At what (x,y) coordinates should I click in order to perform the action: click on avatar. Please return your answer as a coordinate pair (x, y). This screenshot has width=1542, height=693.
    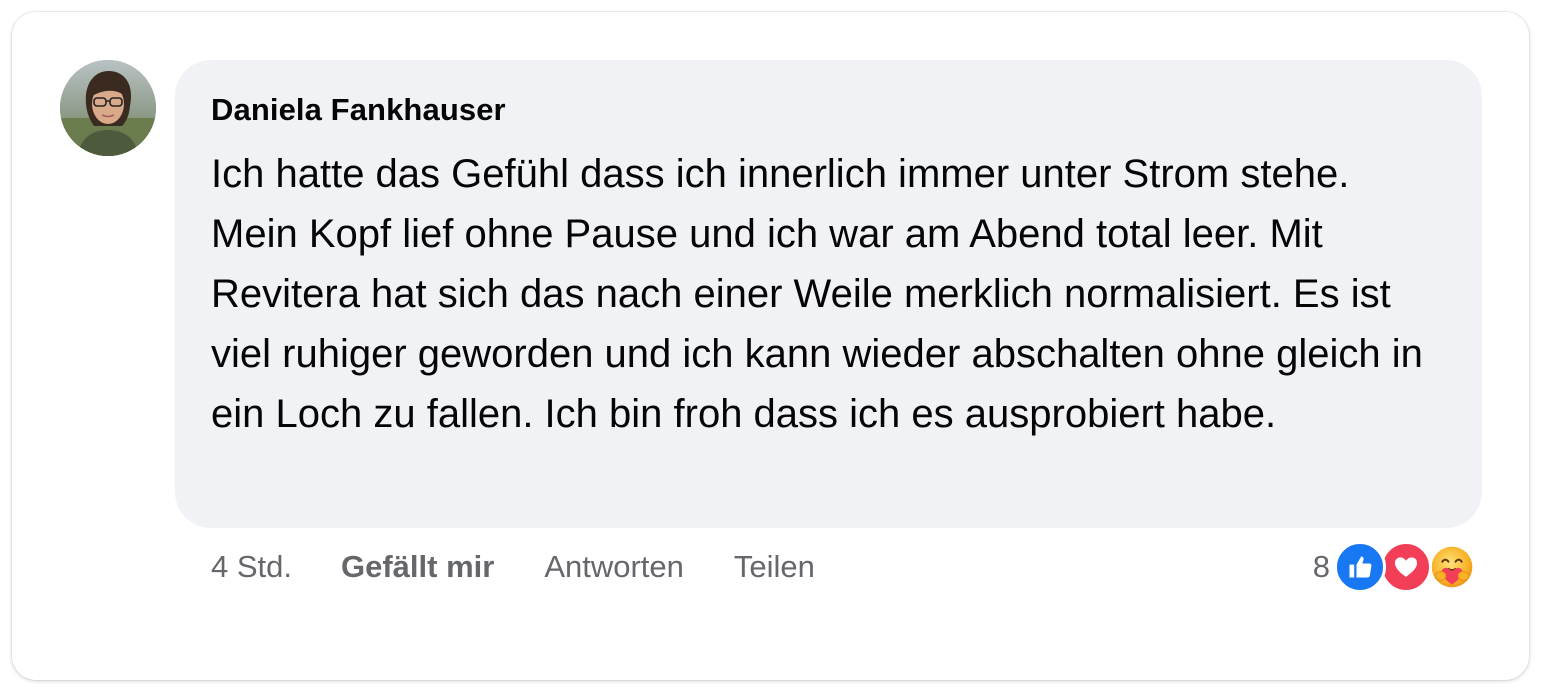
    Looking at the image, I should click on (108, 108).